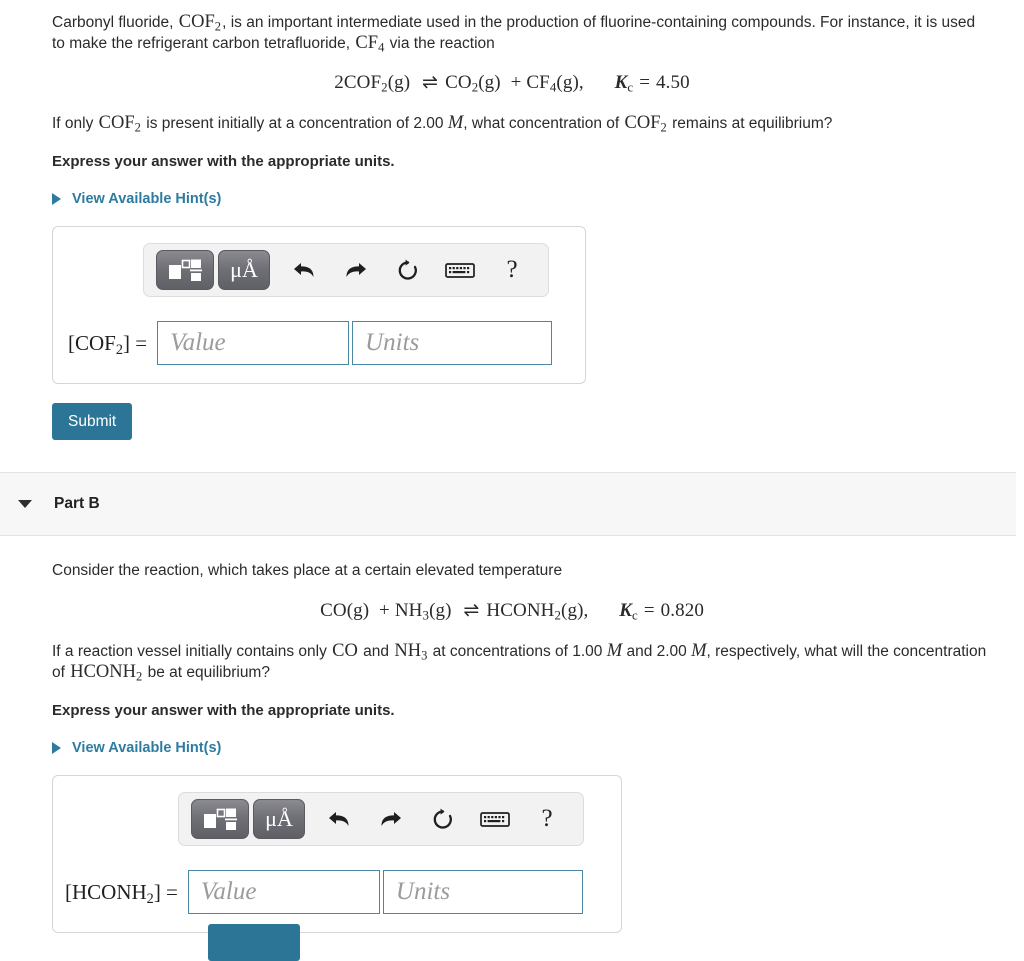 The image size is (1024, 961). Describe the element at coordinates (408, 610) in the screenshot. I see `eq-b-reactant2: NH` at that location.